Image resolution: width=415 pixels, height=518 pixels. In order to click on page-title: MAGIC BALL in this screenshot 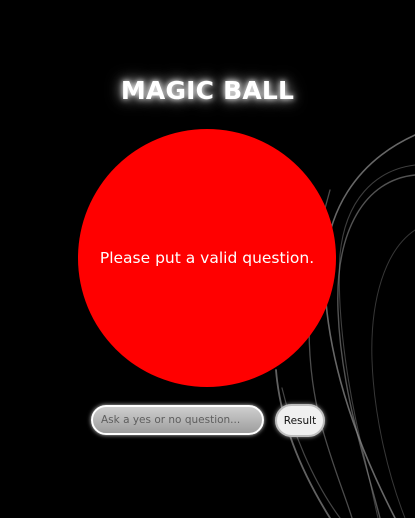, I will do `click(207, 90)`.